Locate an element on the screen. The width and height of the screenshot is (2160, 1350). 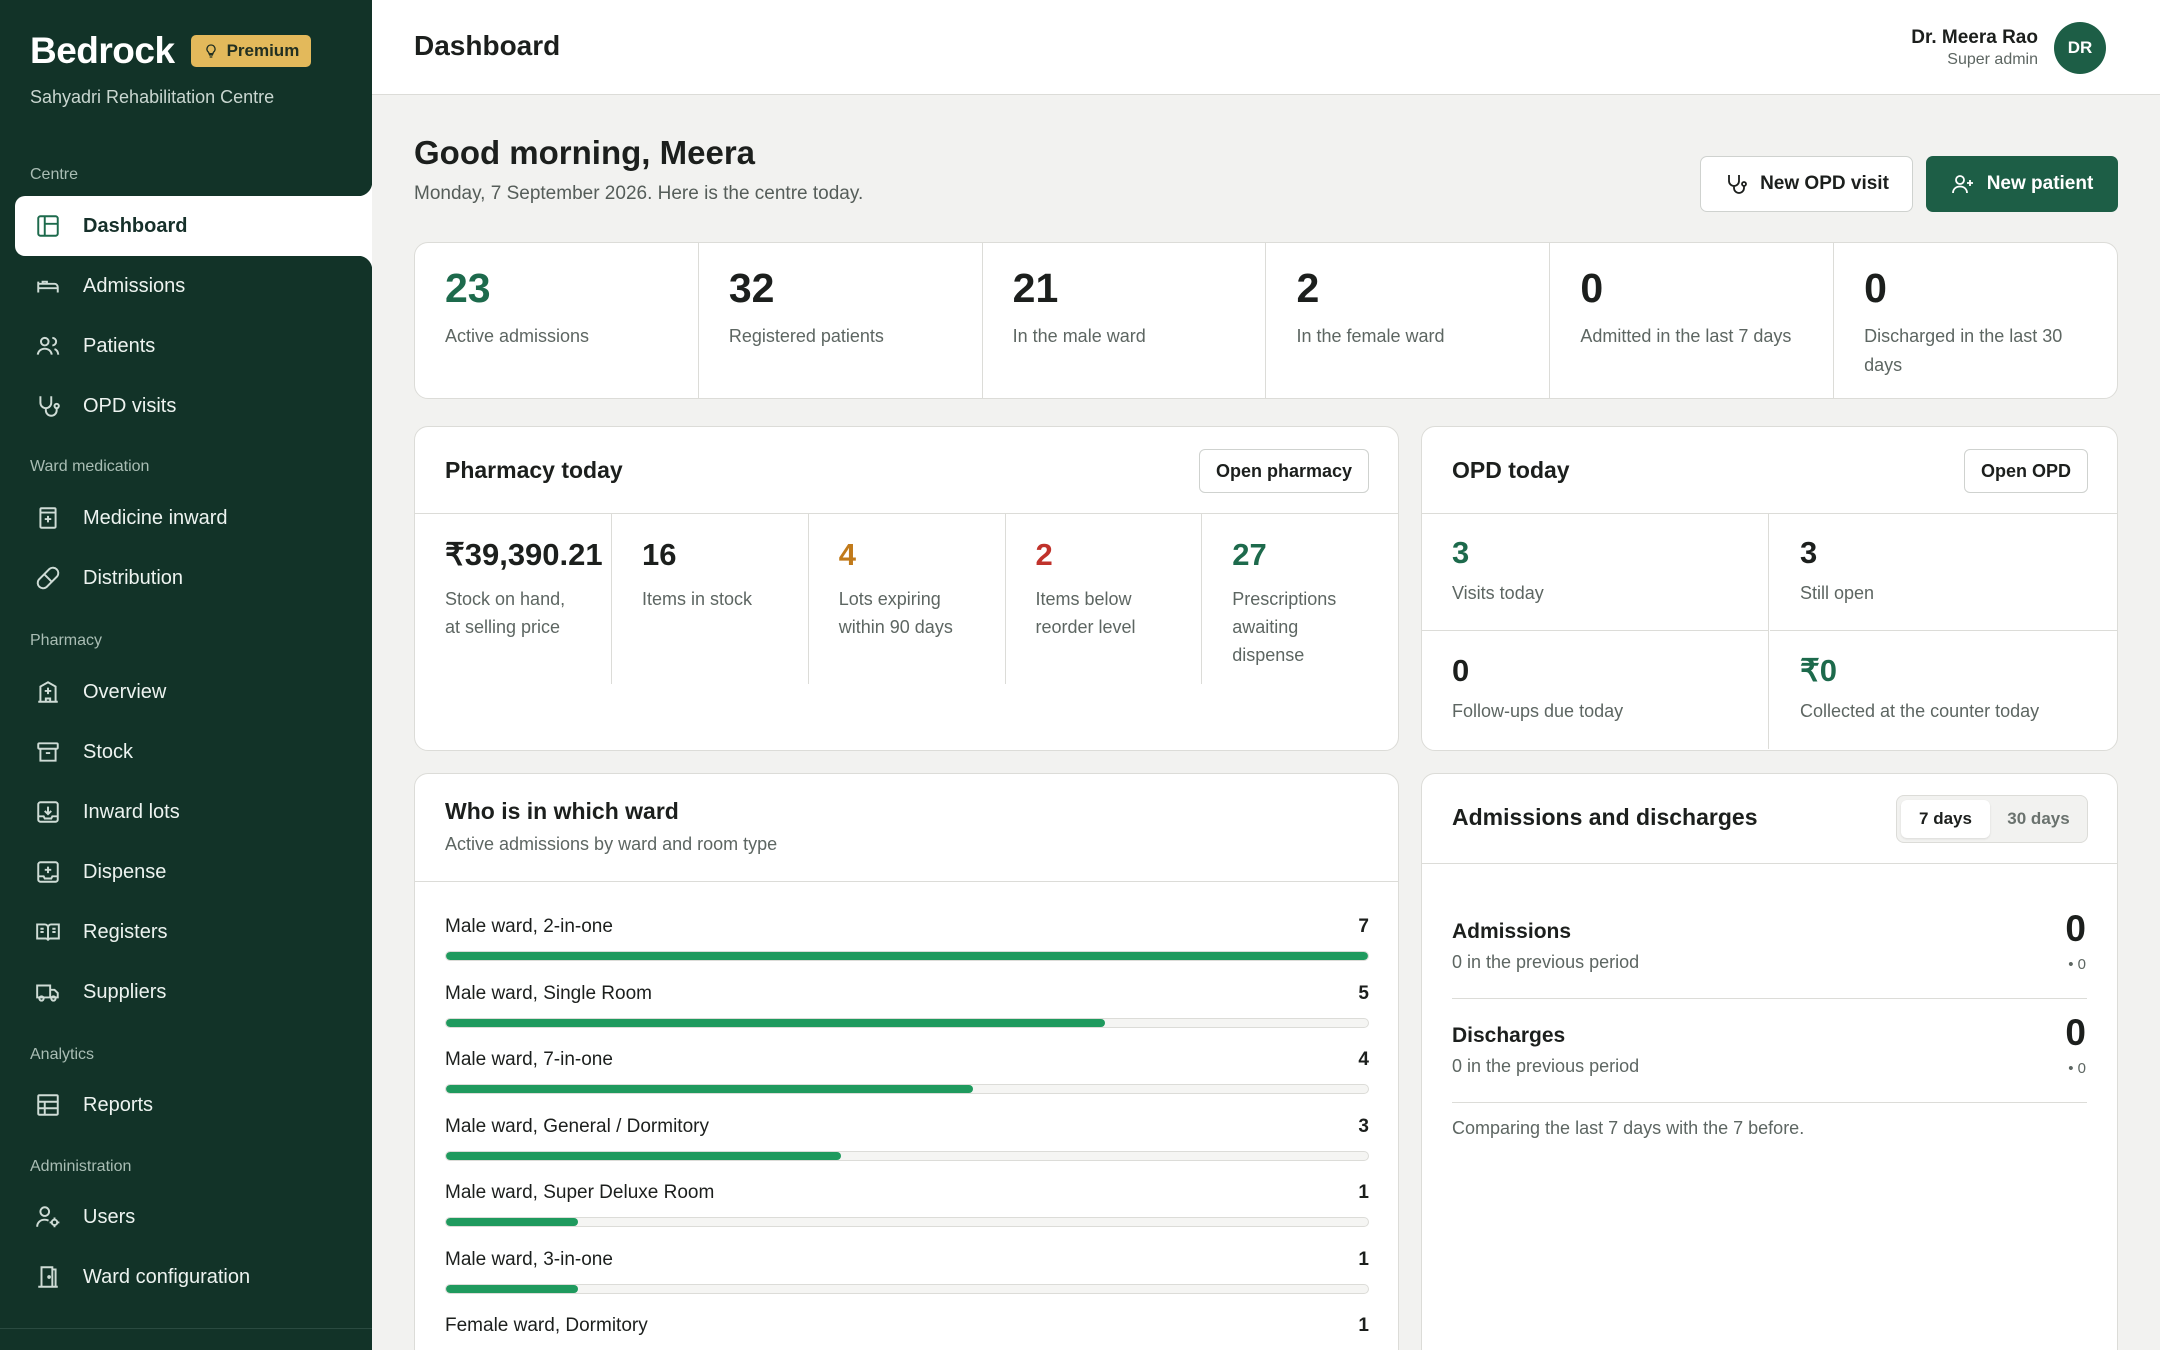
ward-count: 5 is located at coordinates (1363, 993).